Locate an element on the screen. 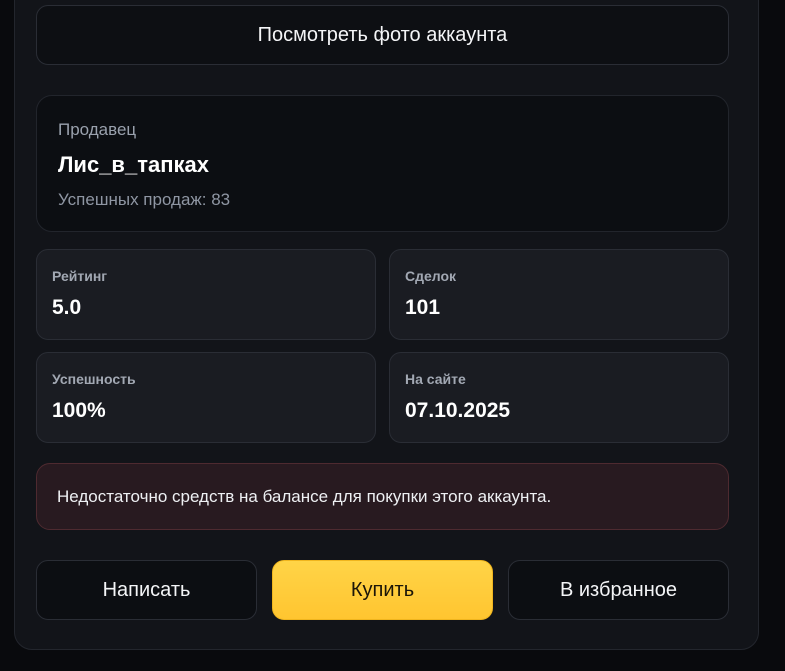 The height and width of the screenshot is (671, 785). stat-rating-label: Рейтинг is located at coordinates (80, 276).